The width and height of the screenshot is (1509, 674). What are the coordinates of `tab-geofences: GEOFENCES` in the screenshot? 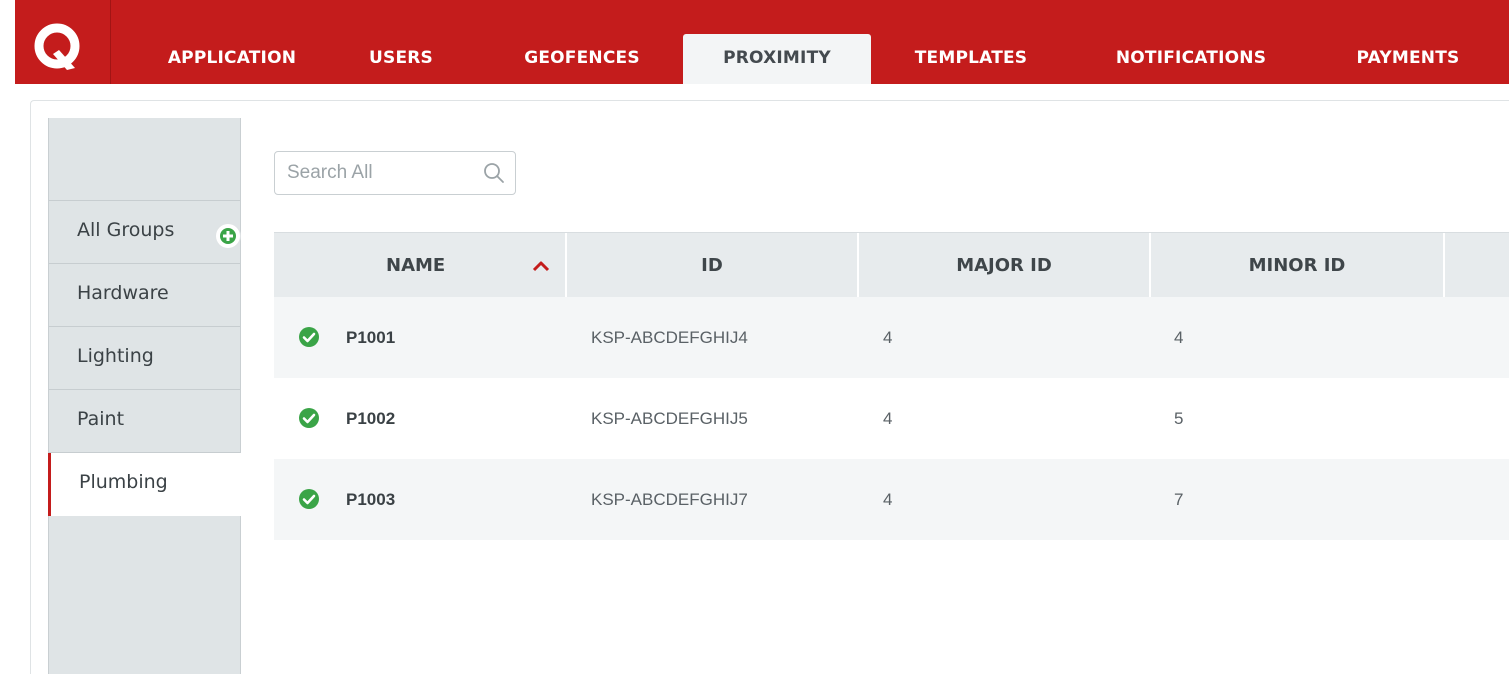 It's located at (582, 59).